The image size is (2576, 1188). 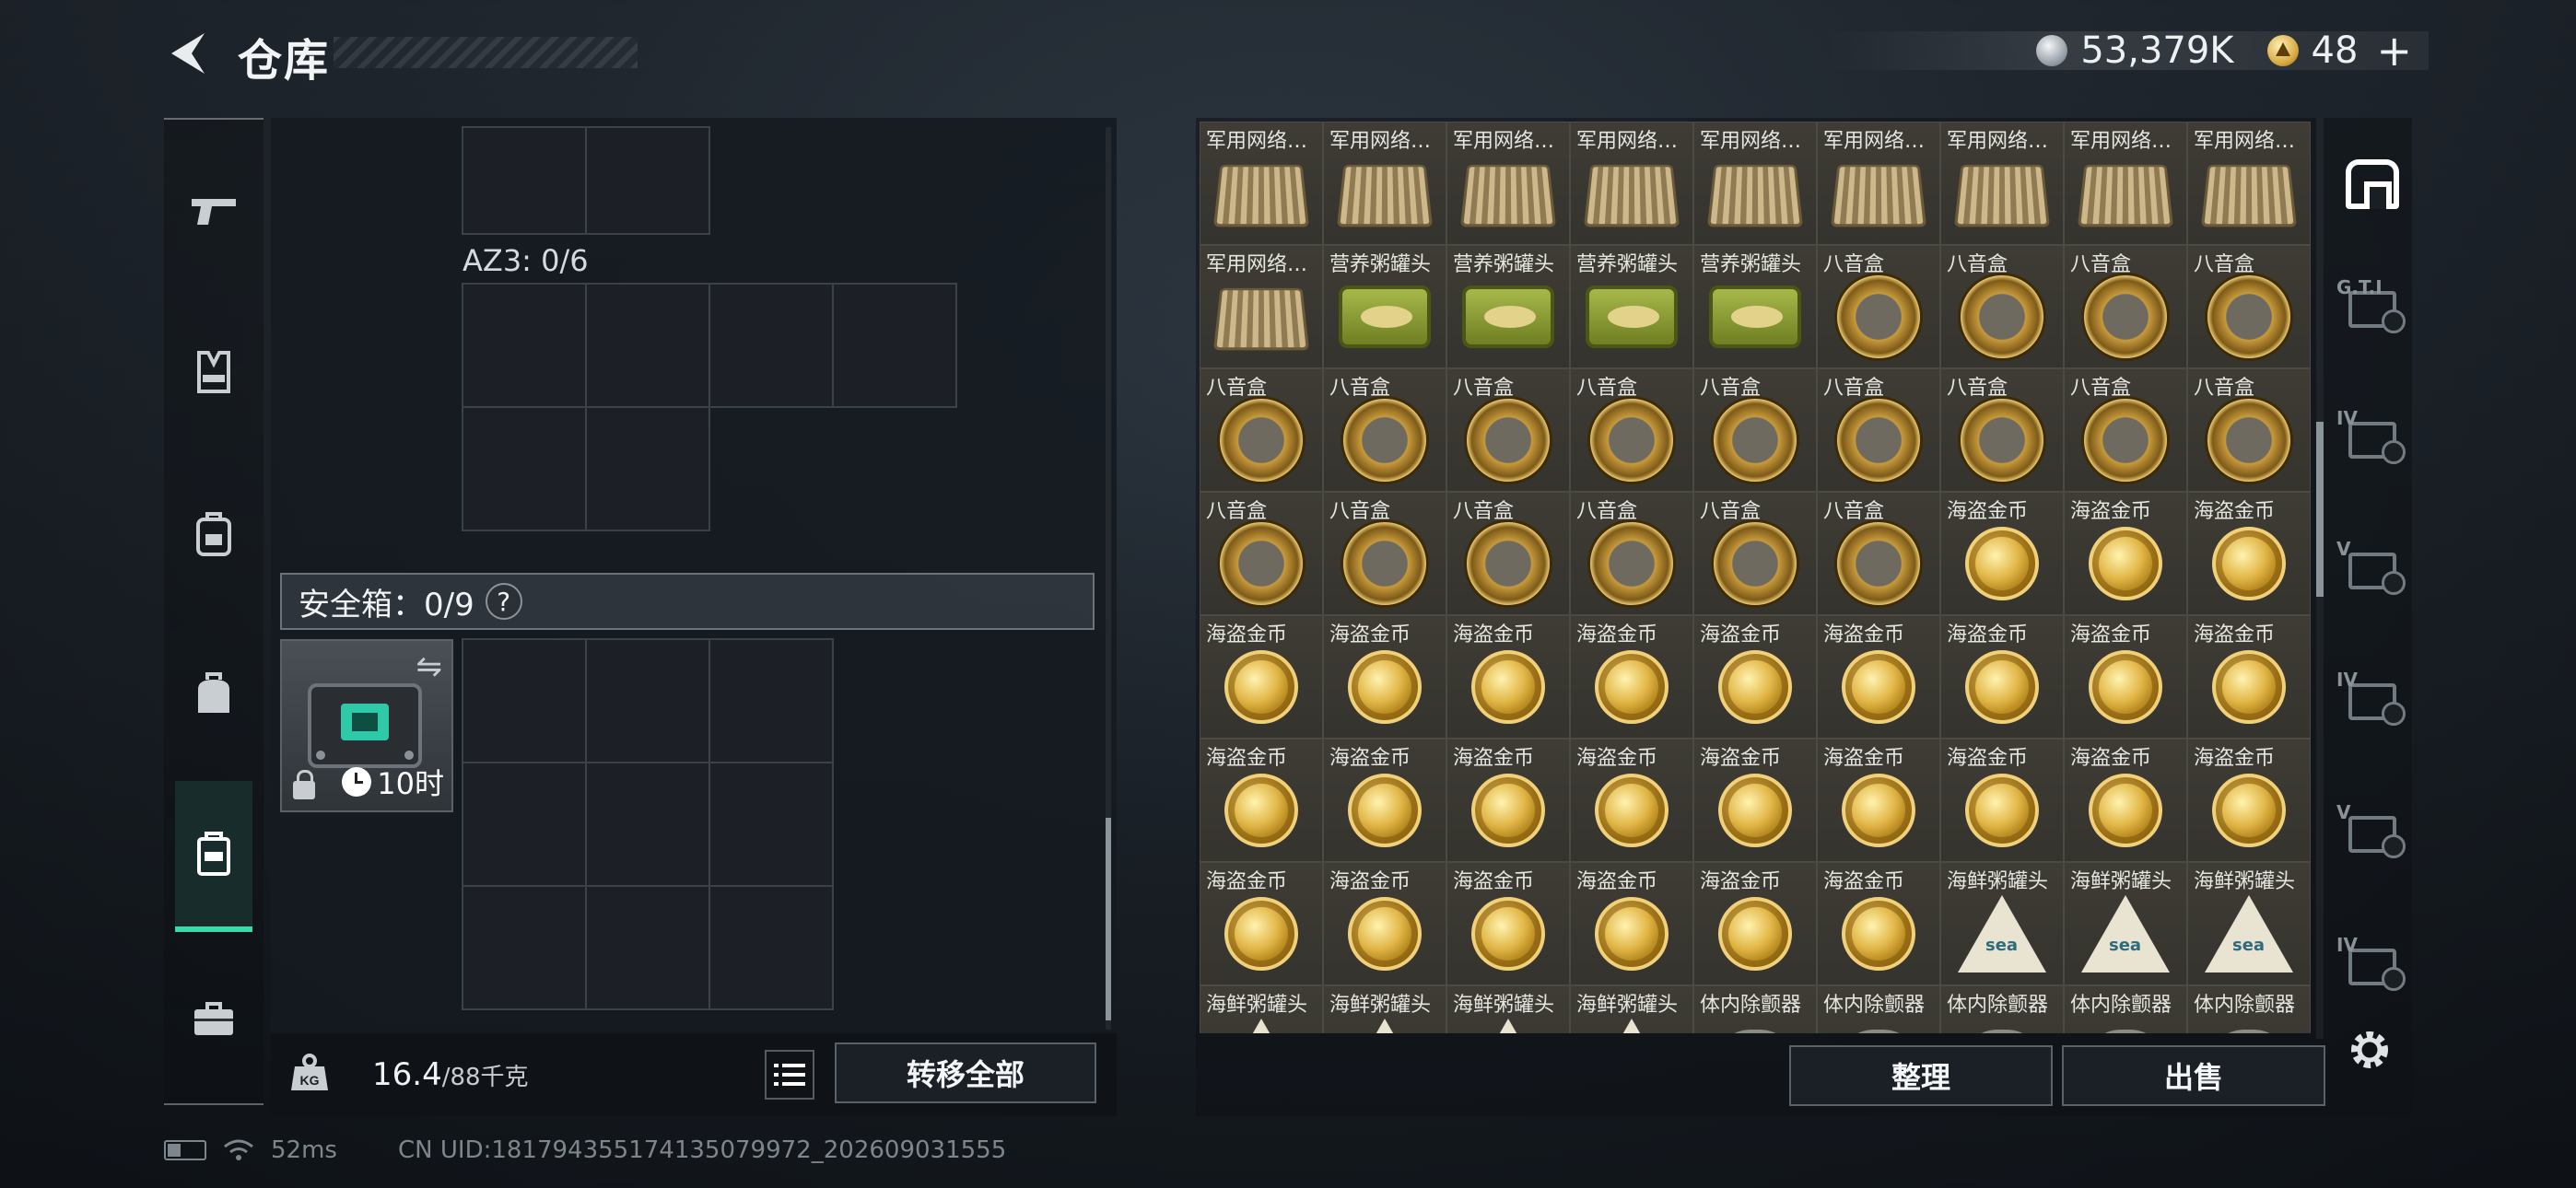 What do you see at coordinates (2394, 51) in the screenshot?
I see `add-currency-button: +` at bounding box center [2394, 51].